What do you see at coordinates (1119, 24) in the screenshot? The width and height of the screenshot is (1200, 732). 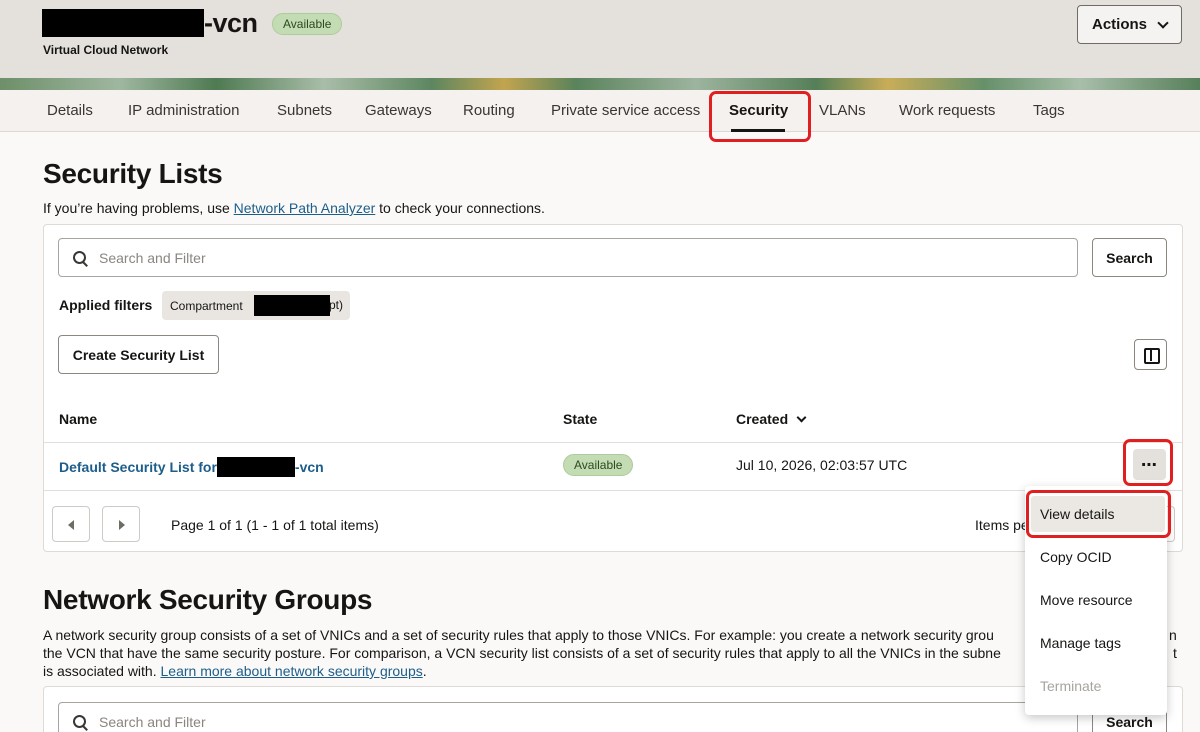 I see `actions-label: Actions` at bounding box center [1119, 24].